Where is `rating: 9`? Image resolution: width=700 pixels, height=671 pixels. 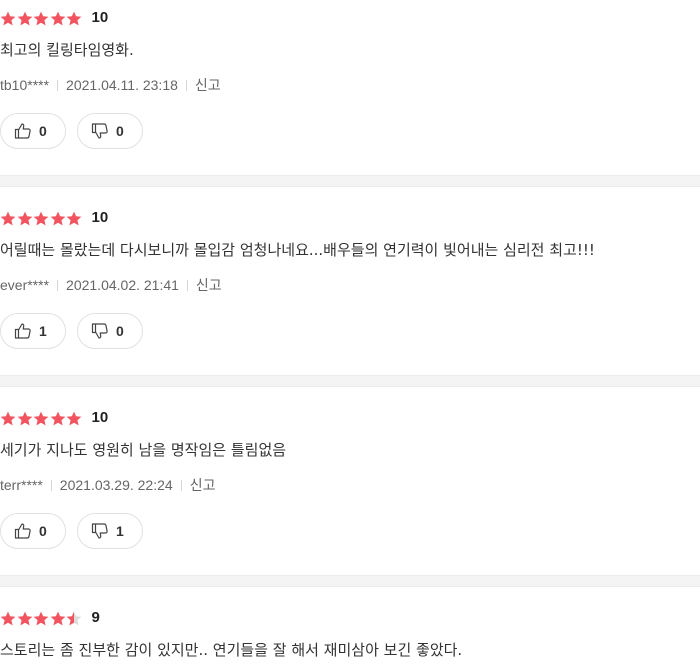
rating: 9 is located at coordinates (50, 618).